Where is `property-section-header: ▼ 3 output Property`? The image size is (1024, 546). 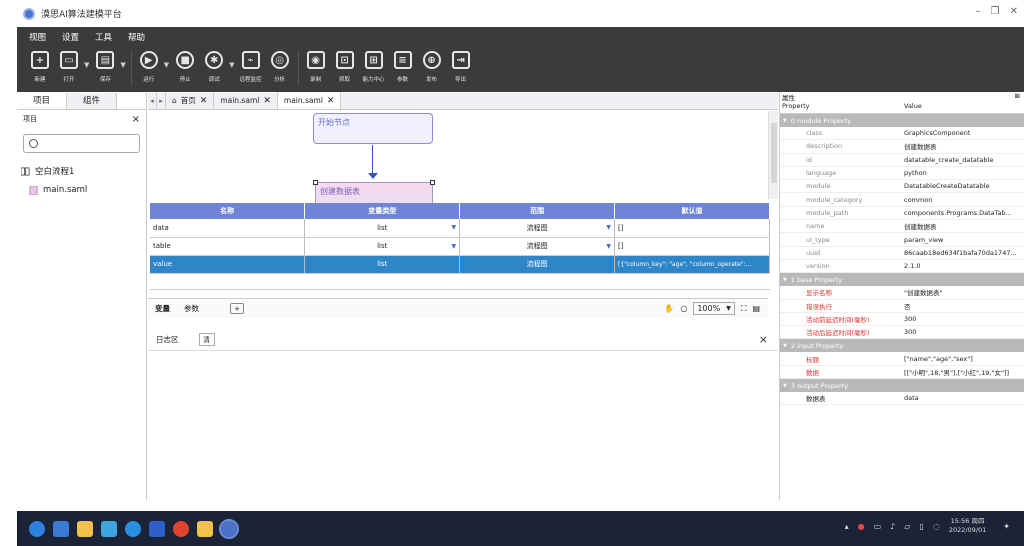
property-section-header: ▼ 3 output Property is located at coordinates (902, 386).